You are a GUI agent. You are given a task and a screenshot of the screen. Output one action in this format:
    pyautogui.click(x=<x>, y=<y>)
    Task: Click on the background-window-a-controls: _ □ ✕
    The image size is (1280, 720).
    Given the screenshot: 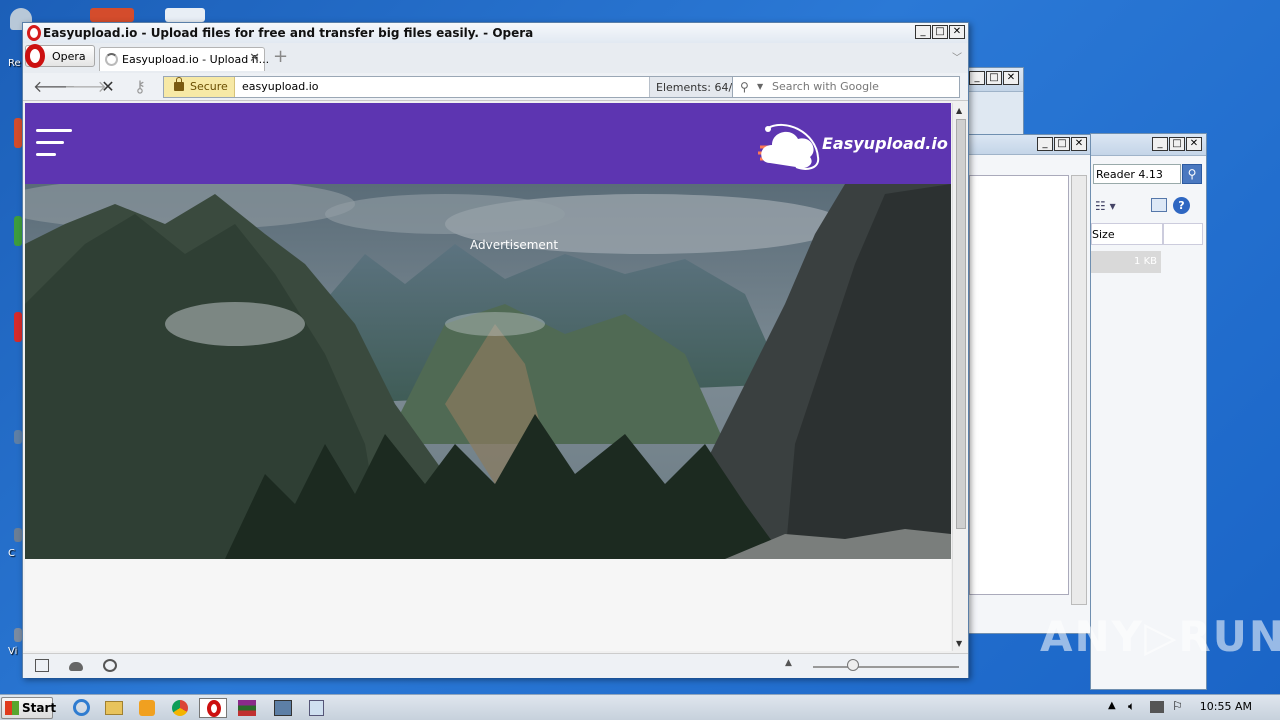 What is the action you would take?
    pyautogui.click(x=994, y=78)
    